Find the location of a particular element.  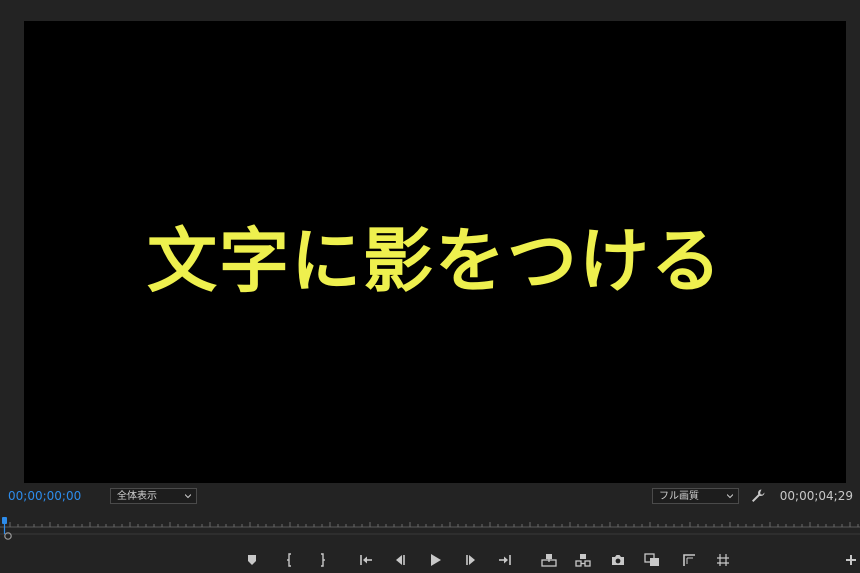

extract-icon is located at coordinates (583, 560).